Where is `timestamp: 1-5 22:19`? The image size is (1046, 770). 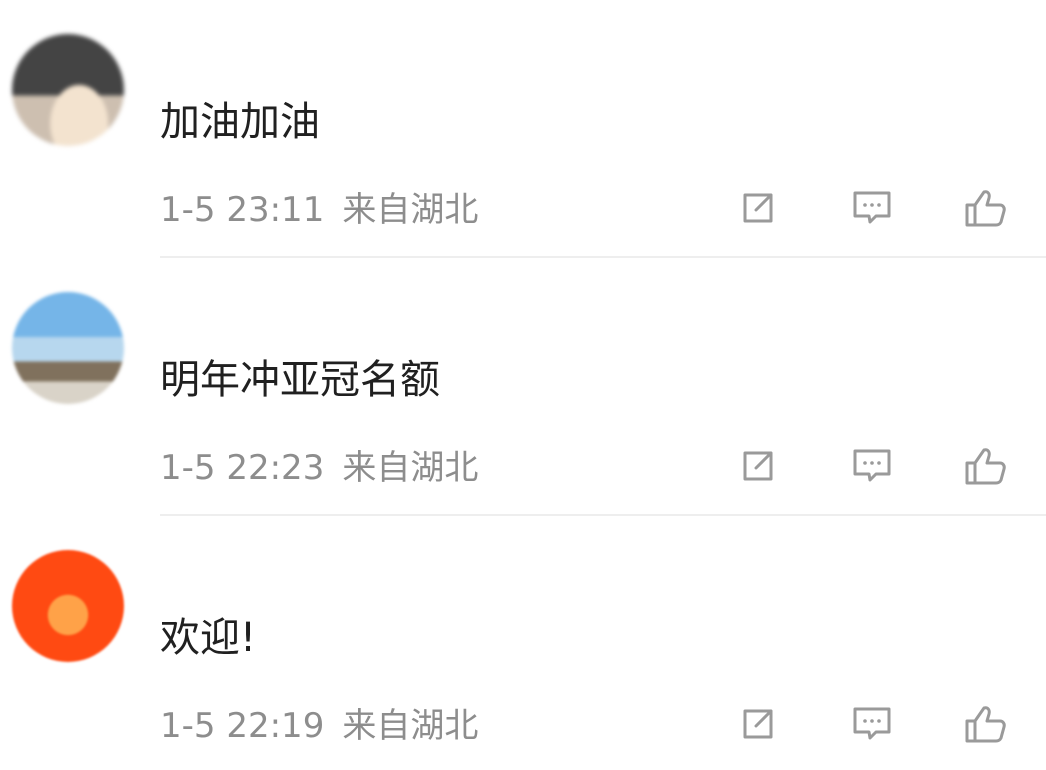 timestamp: 1-5 22:19 is located at coordinates (242, 726).